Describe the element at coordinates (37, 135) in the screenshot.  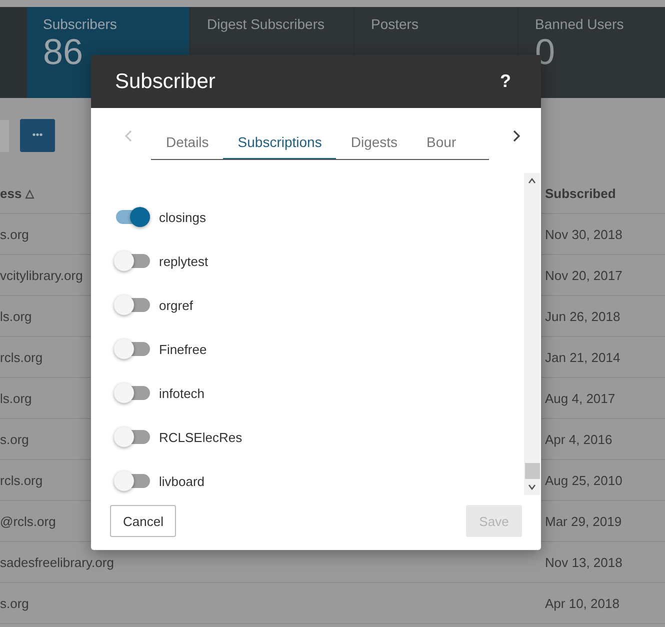
I see `more-button: •••` at that location.